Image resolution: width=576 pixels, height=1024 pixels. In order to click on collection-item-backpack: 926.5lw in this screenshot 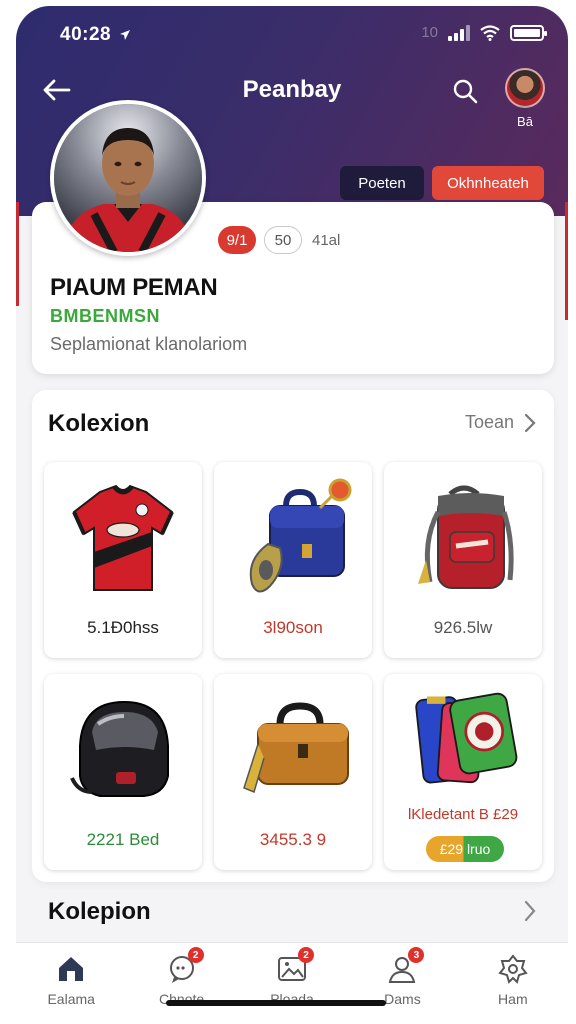, I will do `click(463, 560)`.